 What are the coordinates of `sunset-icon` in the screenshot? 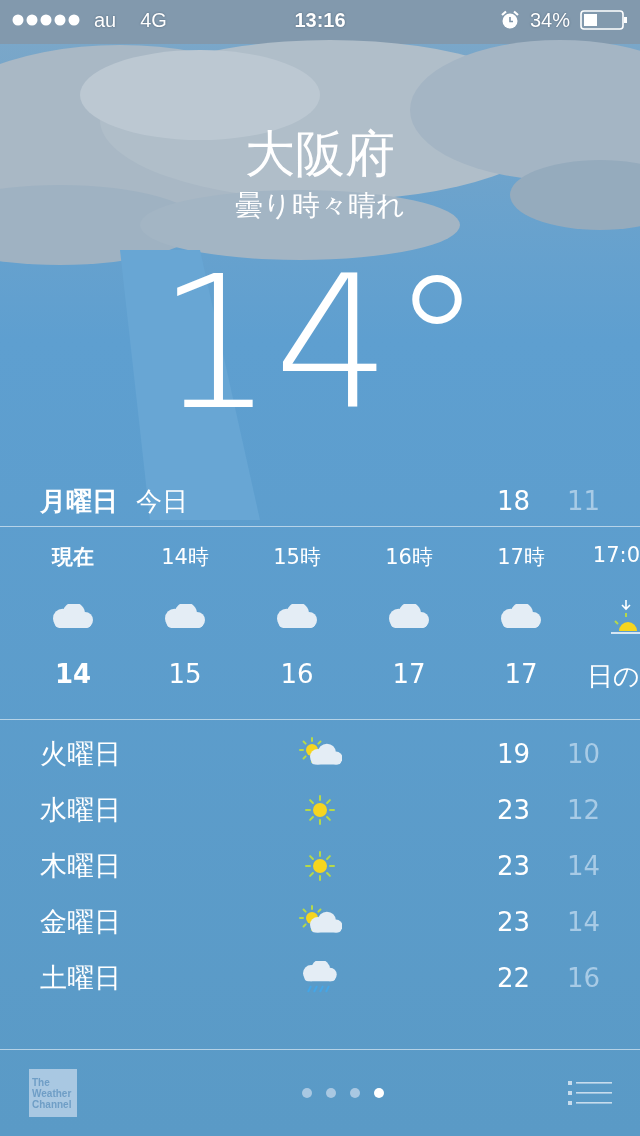 It's located at (625, 617).